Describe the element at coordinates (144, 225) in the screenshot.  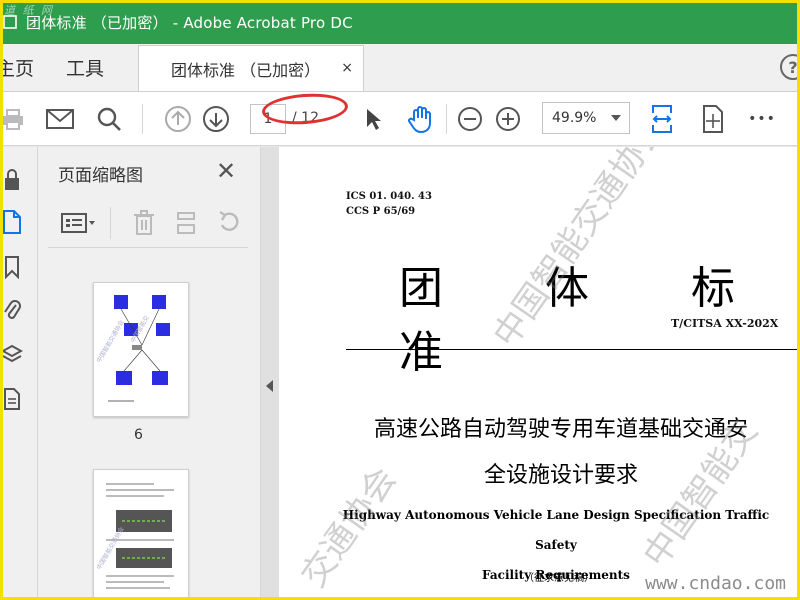
I see `delete-page-icon` at that location.